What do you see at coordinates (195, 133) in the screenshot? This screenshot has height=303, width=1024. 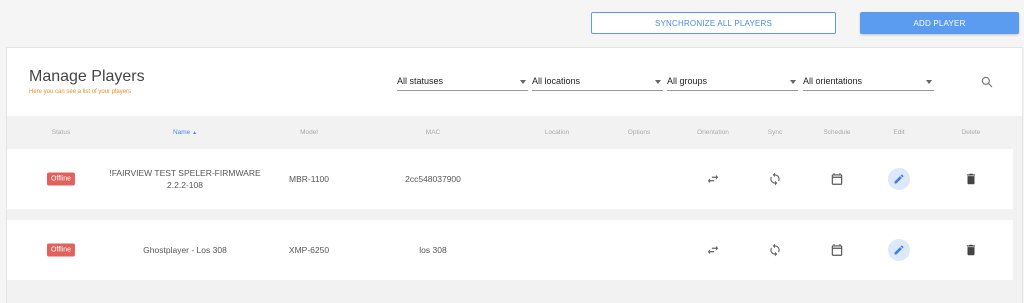 I see `sort-ascending-icon: ▲` at bounding box center [195, 133].